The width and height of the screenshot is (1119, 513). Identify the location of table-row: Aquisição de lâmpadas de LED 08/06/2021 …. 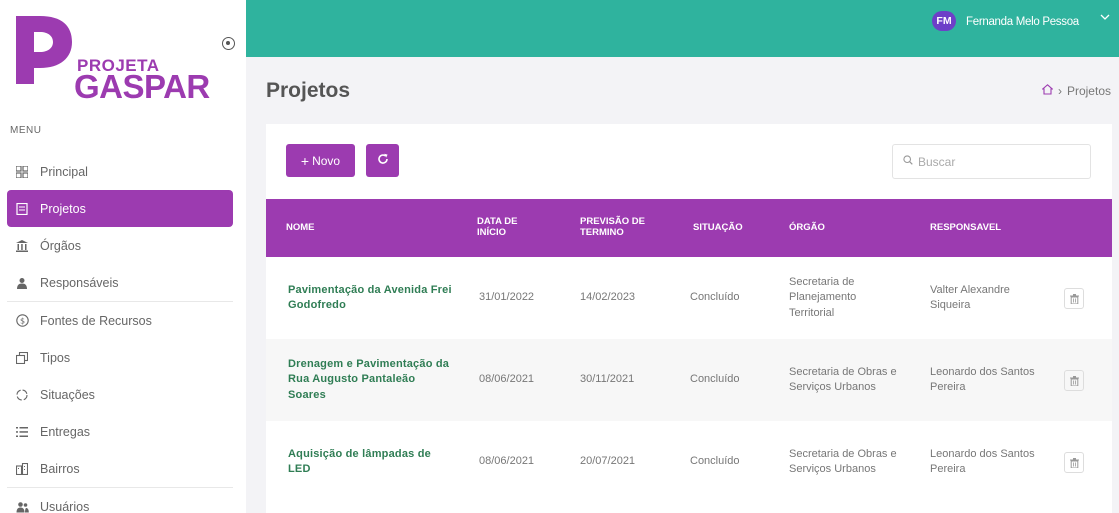
(689, 462).